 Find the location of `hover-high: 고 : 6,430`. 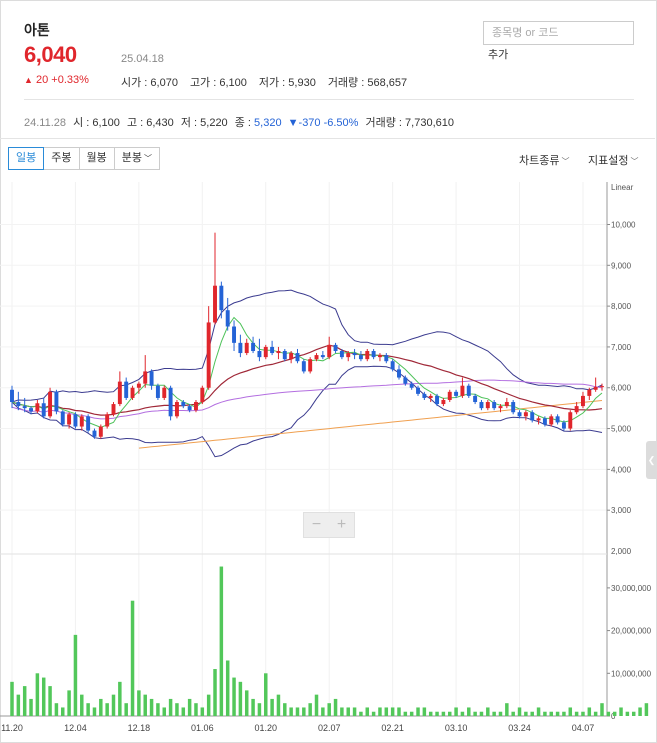

hover-high: 고 : 6,430 is located at coordinates (150, 123).